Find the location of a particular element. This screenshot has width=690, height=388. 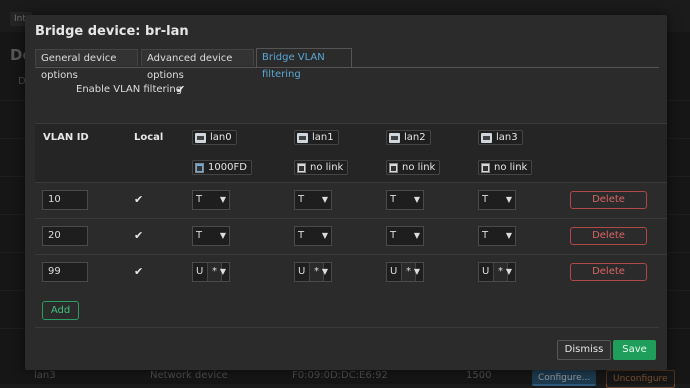

port-mode-select-lan0: U * ▼ is located at coordinates (211, 272).